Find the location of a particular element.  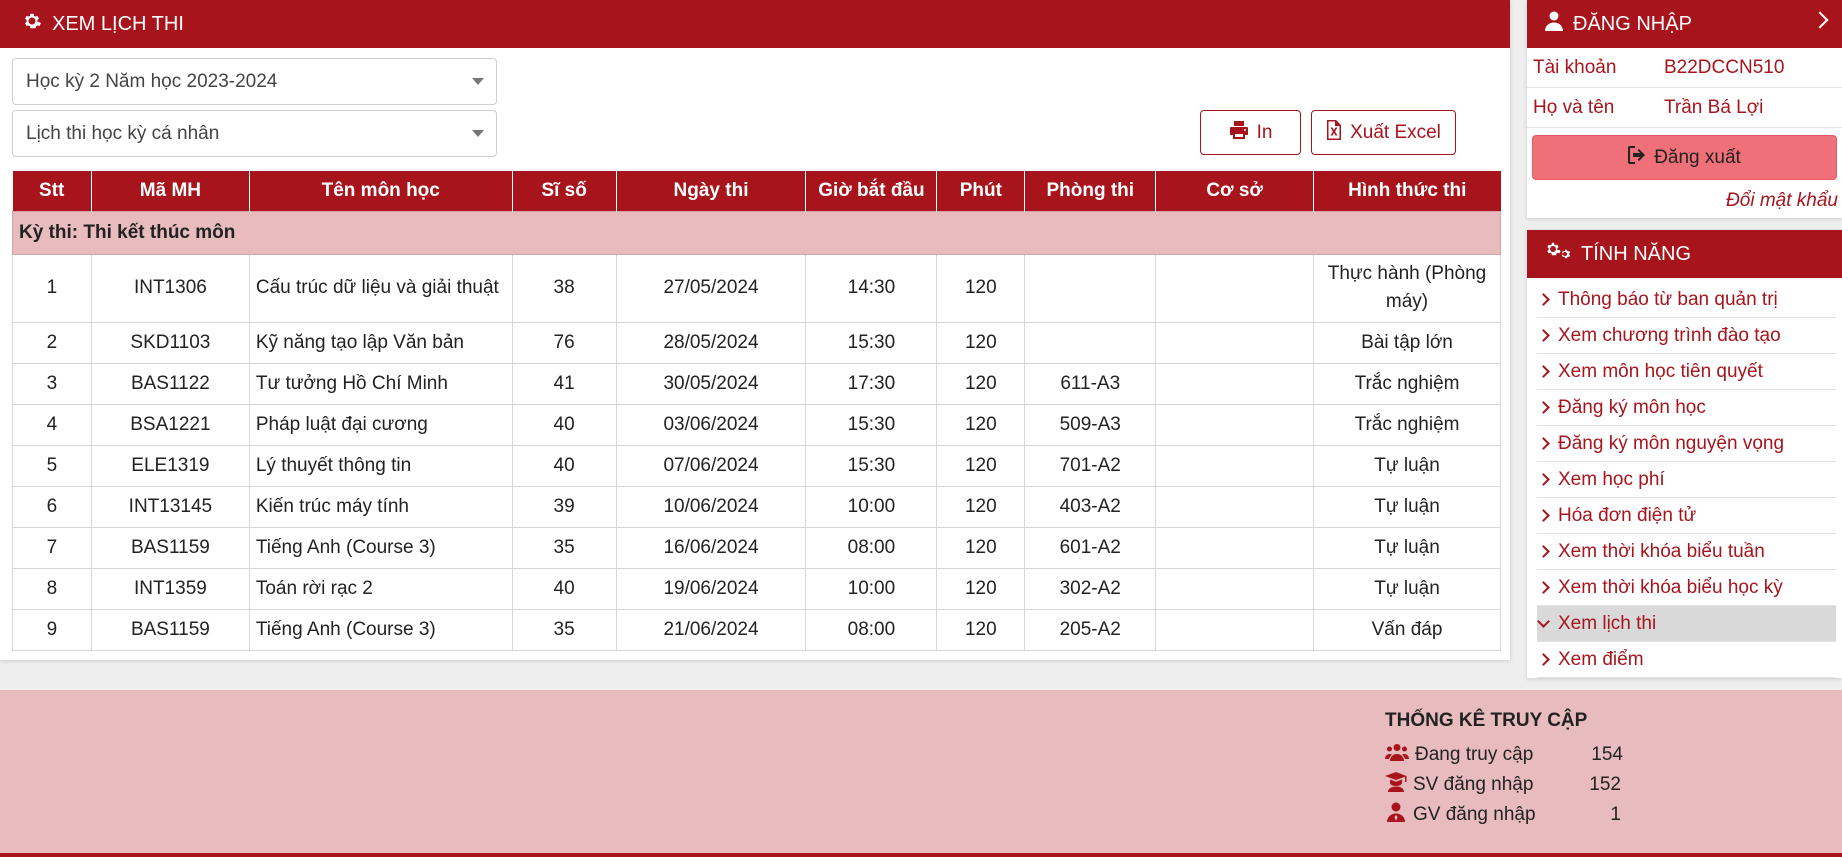

cell-exam-date: 28/05/2024 is located at coordinates (711, 342).